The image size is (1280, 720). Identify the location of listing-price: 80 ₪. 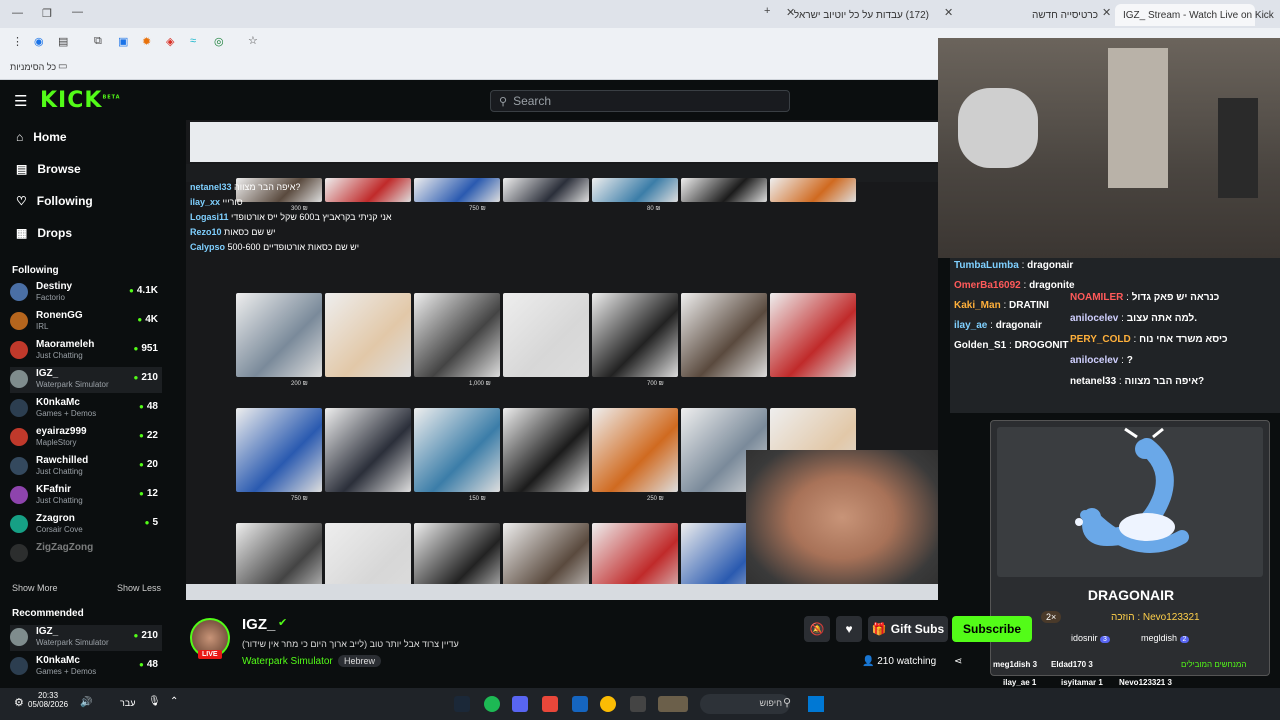
(654, 209).